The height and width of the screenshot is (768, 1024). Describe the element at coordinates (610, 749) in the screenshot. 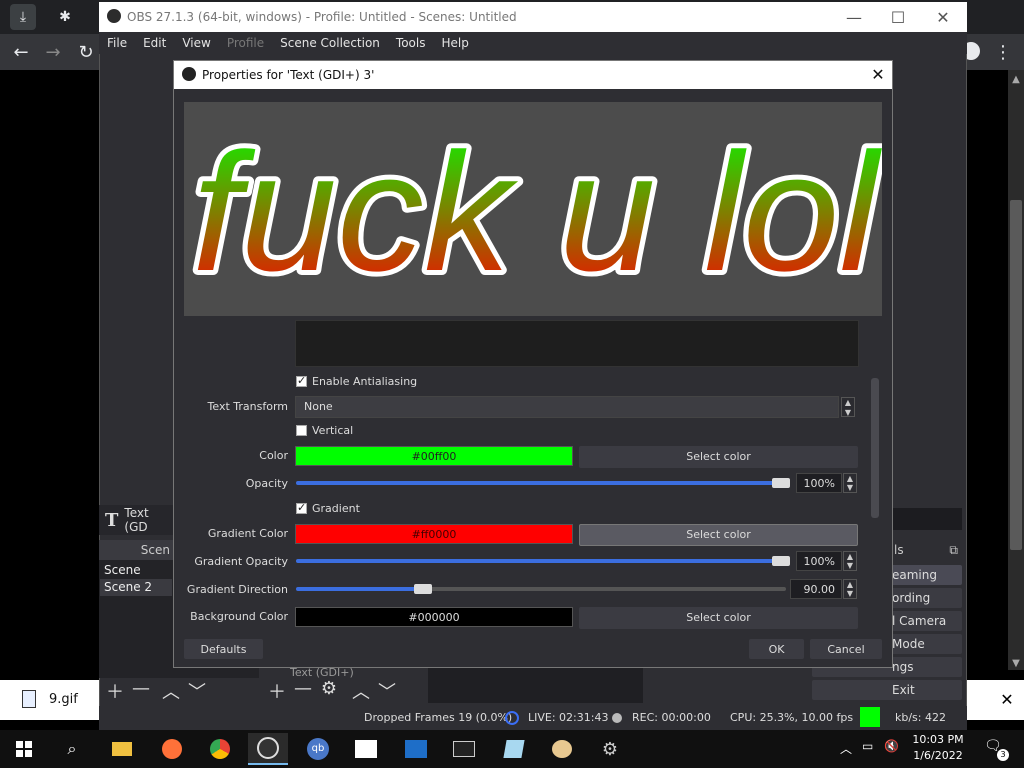

I see `settings-gear-icon: ⚙` at that location.